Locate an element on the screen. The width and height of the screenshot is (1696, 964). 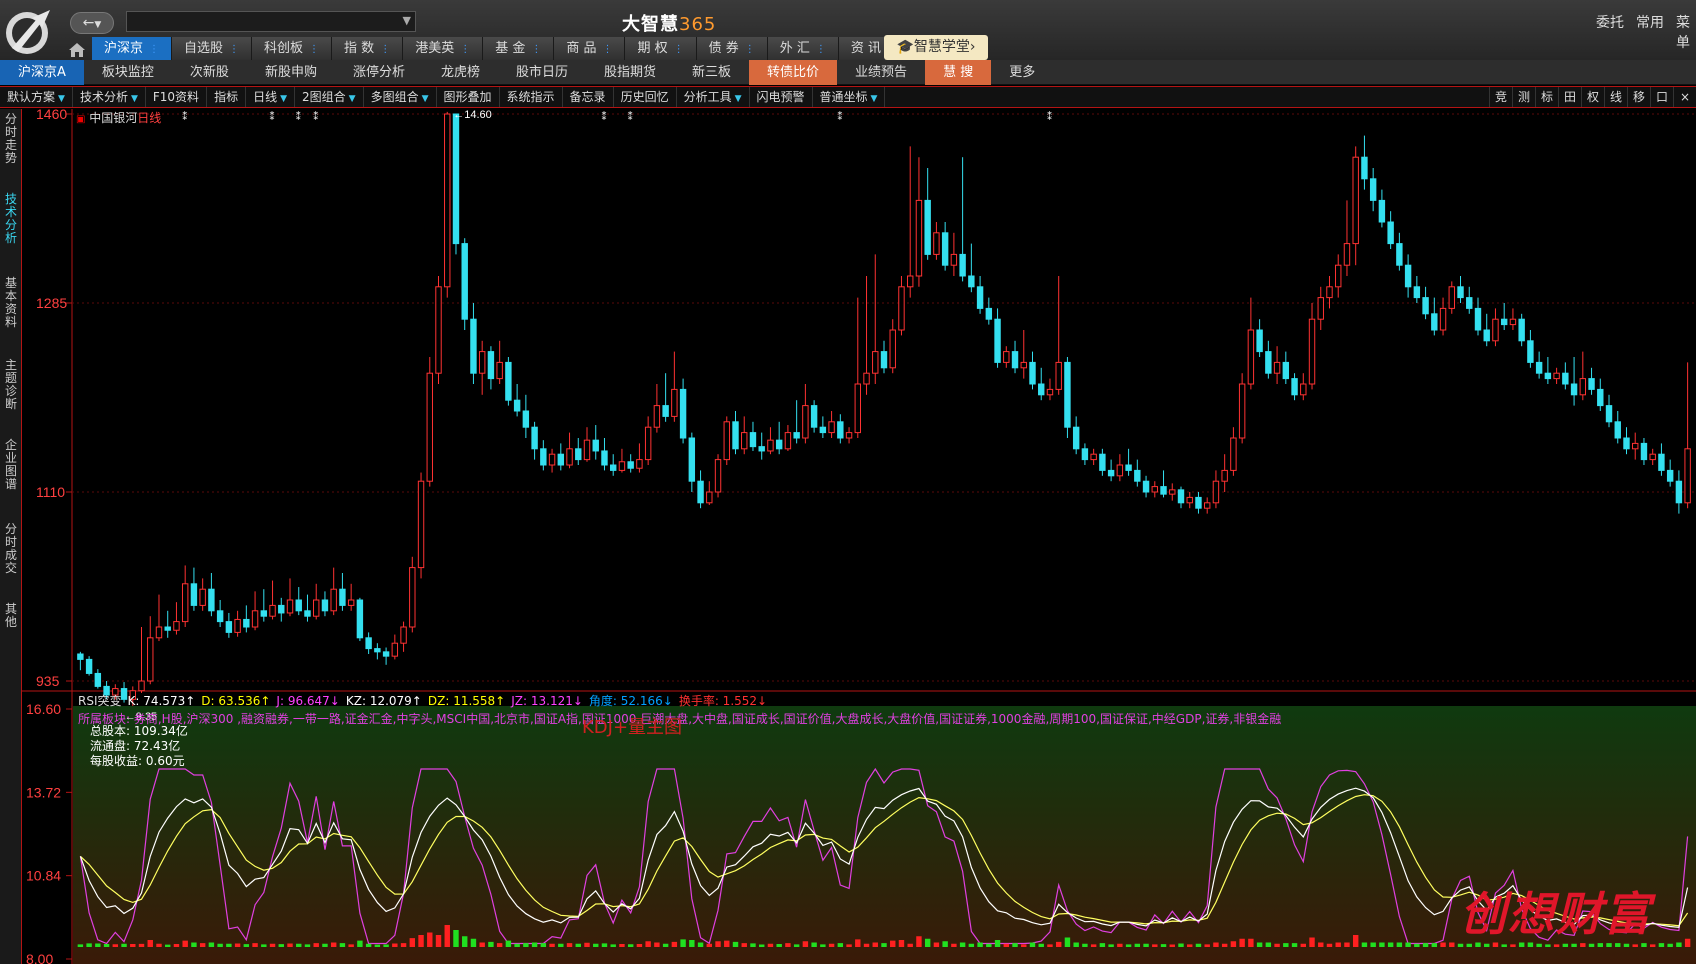
subnav-item: 新三板 is located at coordinates (711, 72).